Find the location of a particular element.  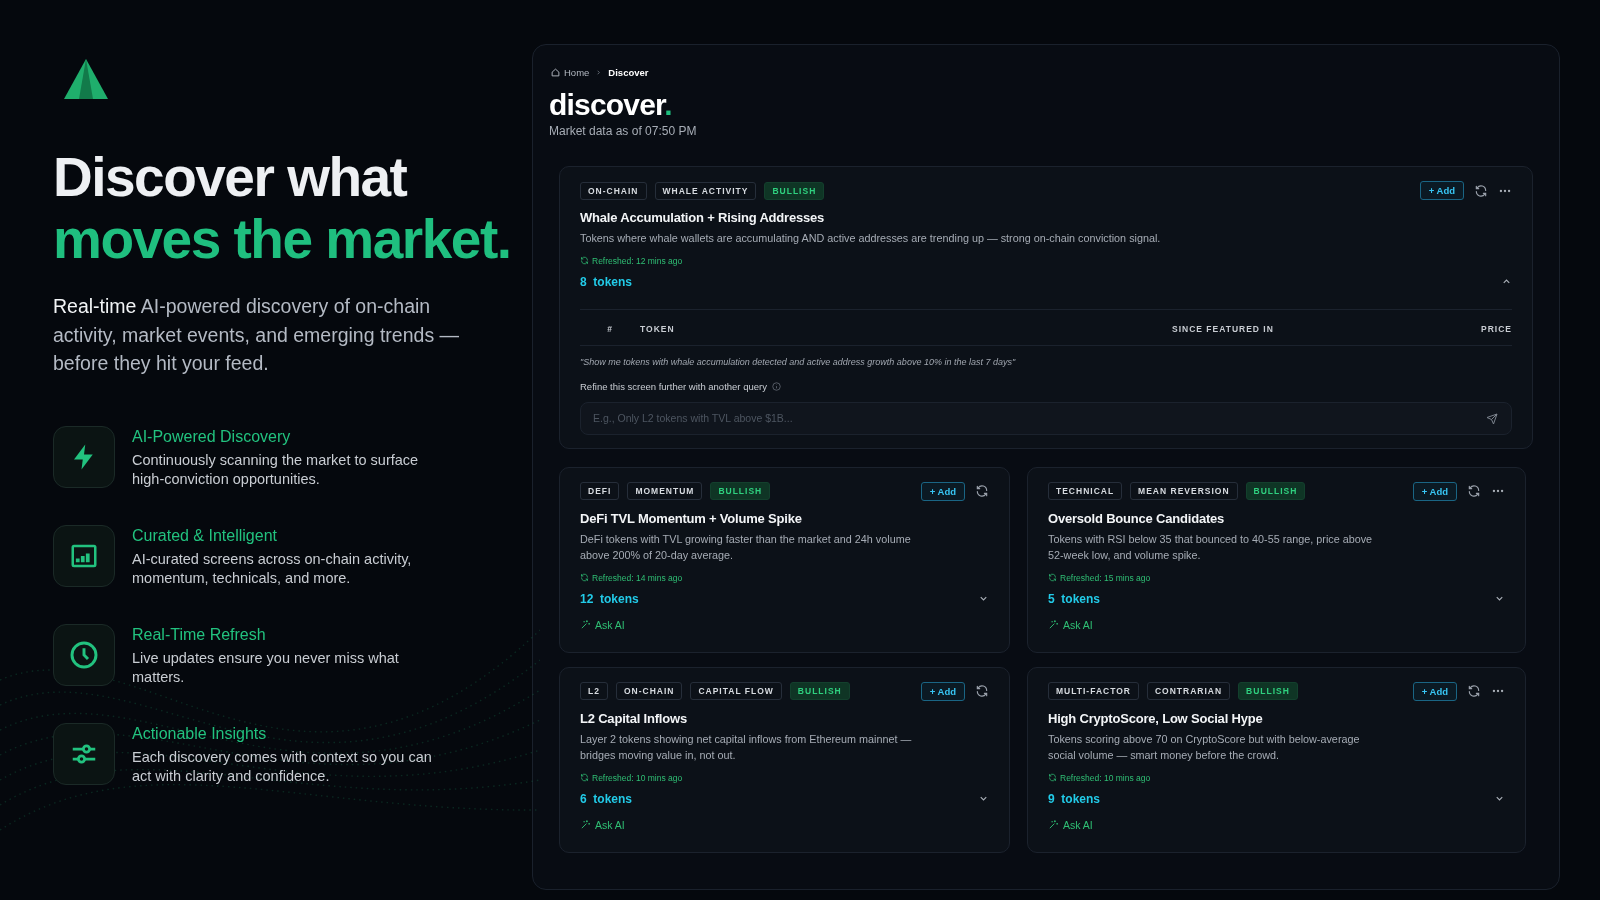

screen-title: L2 Capital Inflows is located at coordinates (634, 718).